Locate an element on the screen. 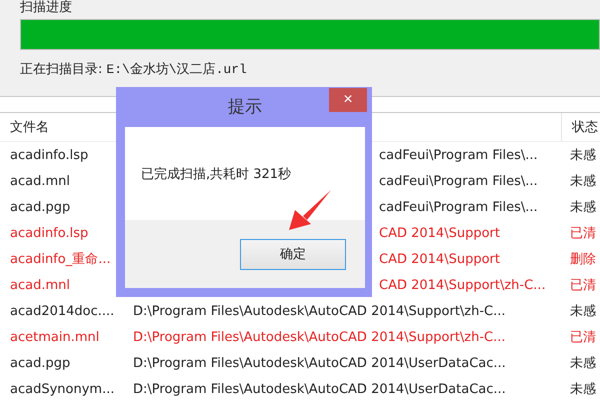 Image resolution: width=600 pixels, height=400 pixels. file-name: acetmain.mnl is located at coordinates (55, 337).